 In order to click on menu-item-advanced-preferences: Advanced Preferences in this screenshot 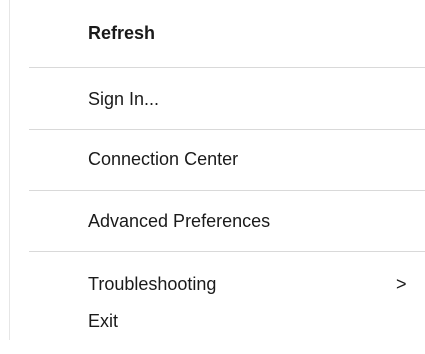, I will do `click(217, 232)`.